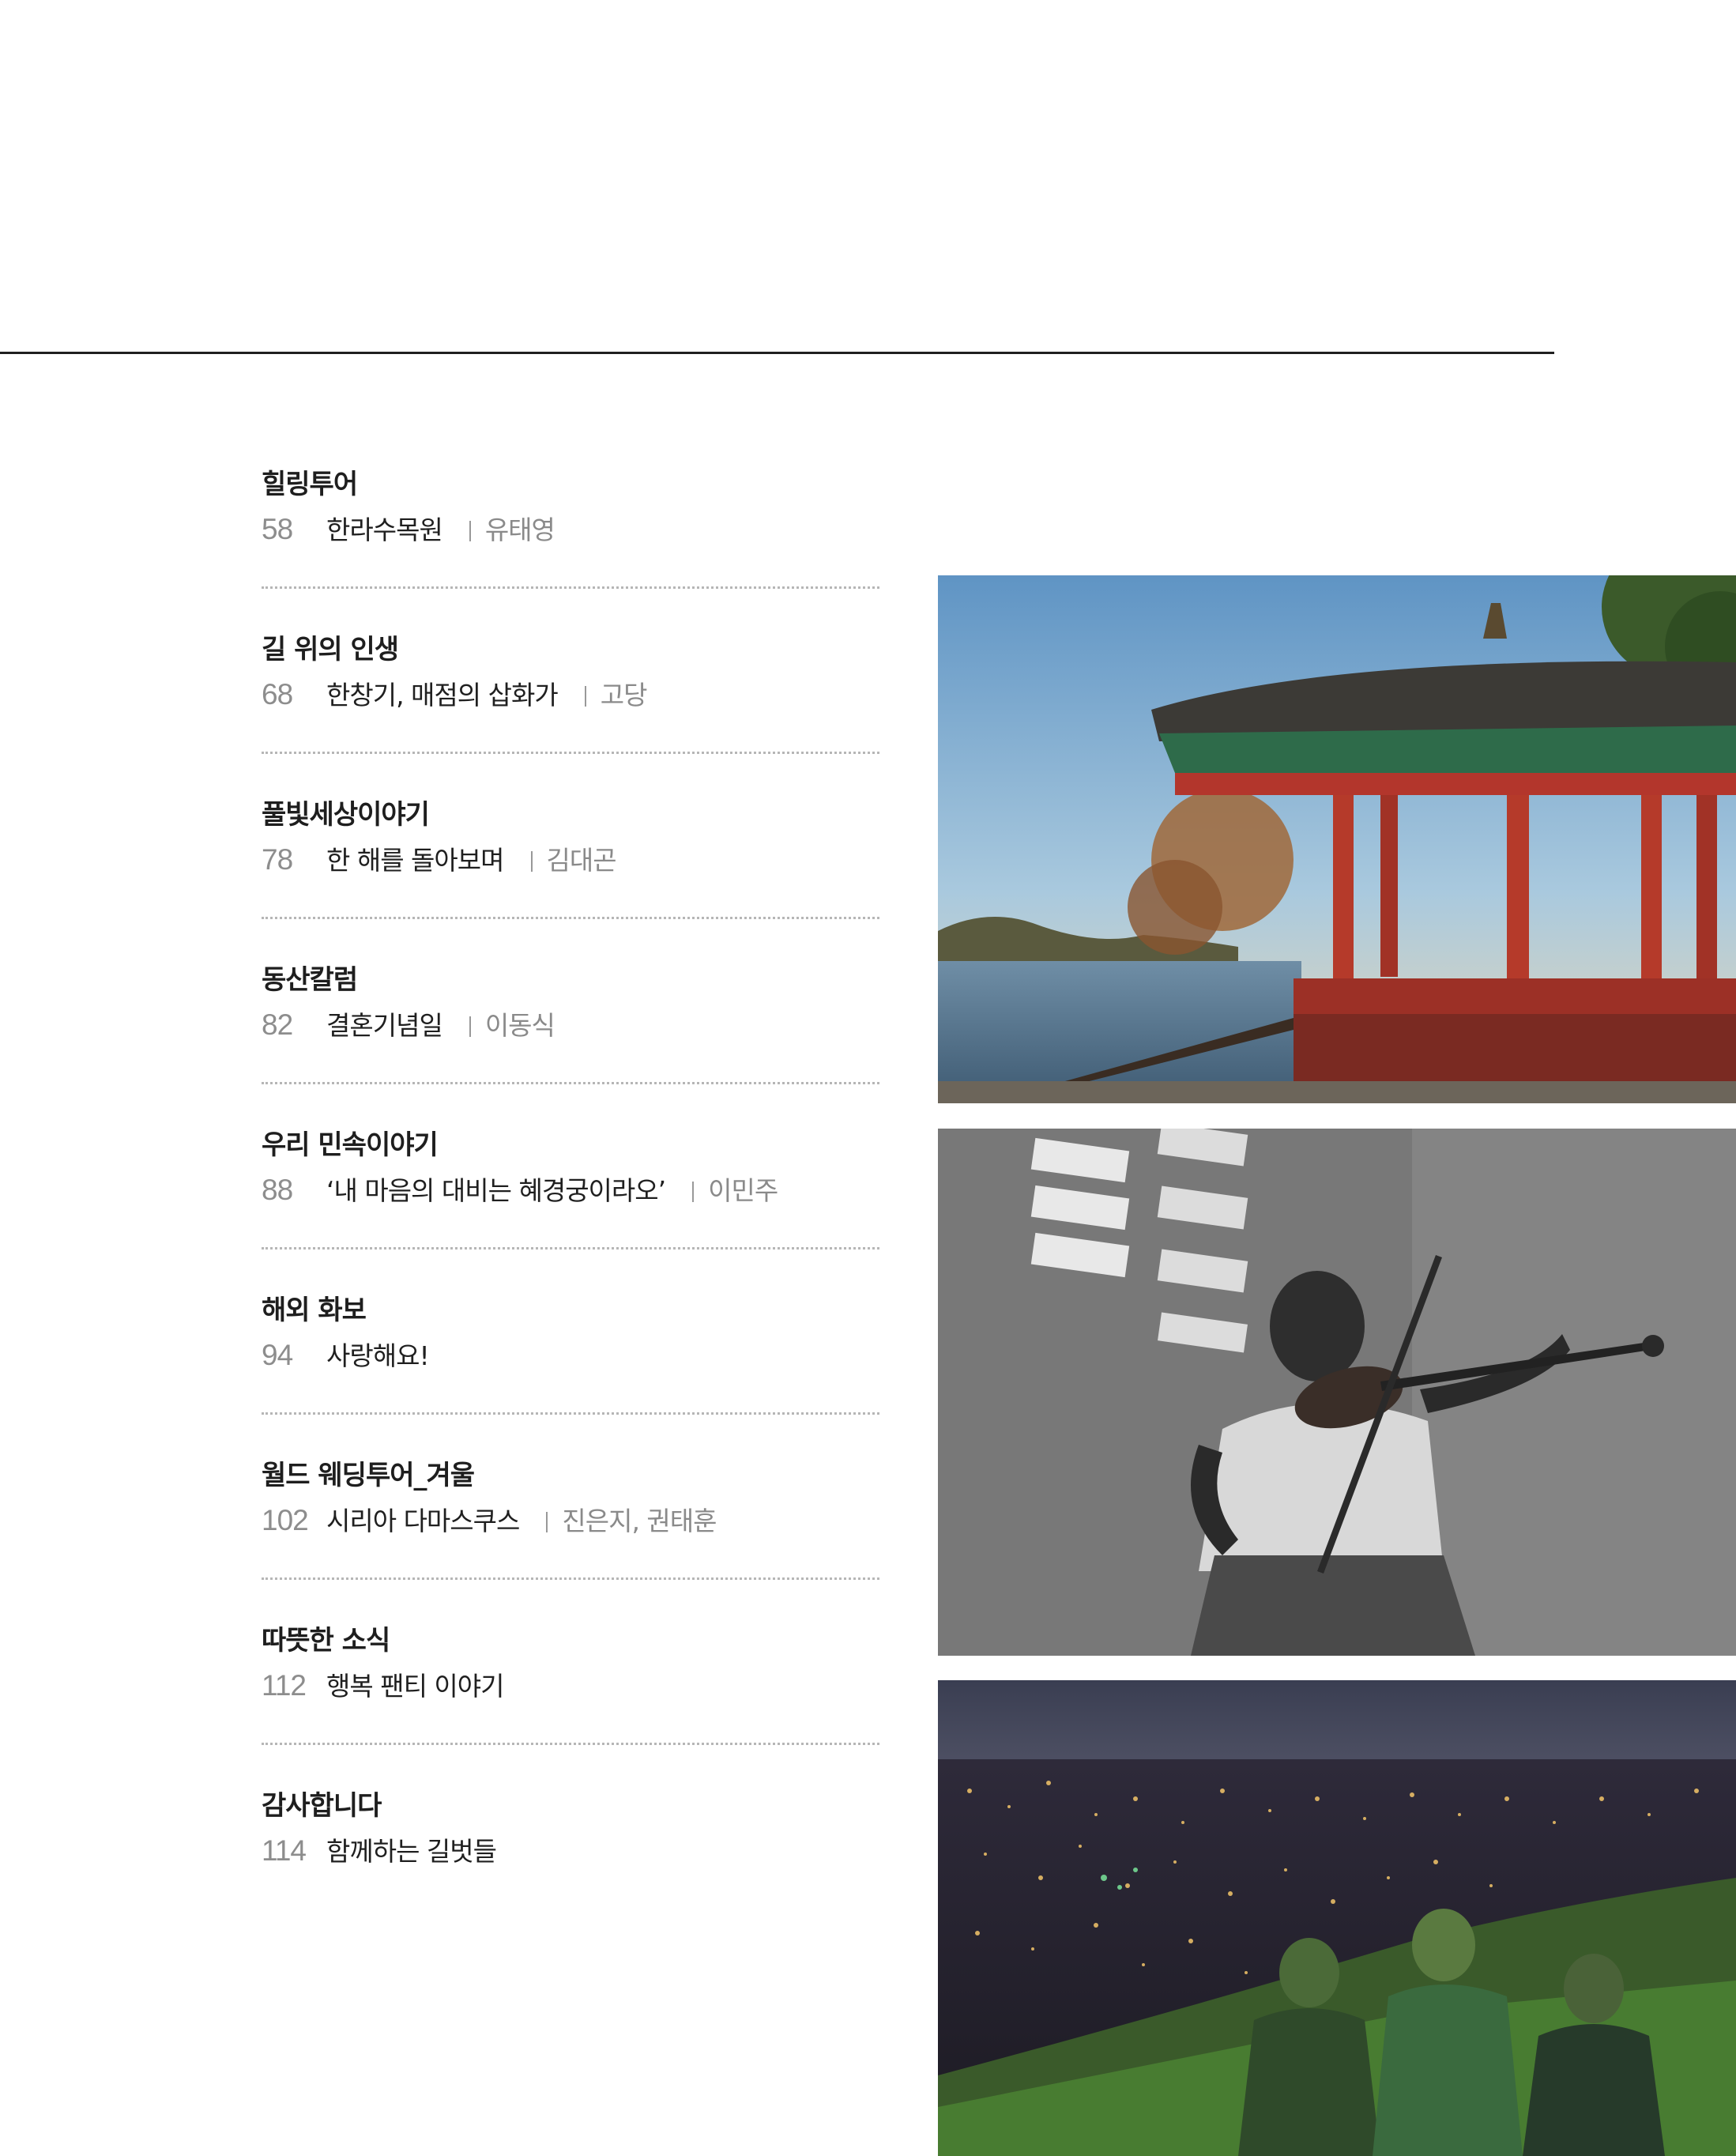  I want to click on toc-entry: 해외 화보 94 사랑해요!, so click(570, 1370).